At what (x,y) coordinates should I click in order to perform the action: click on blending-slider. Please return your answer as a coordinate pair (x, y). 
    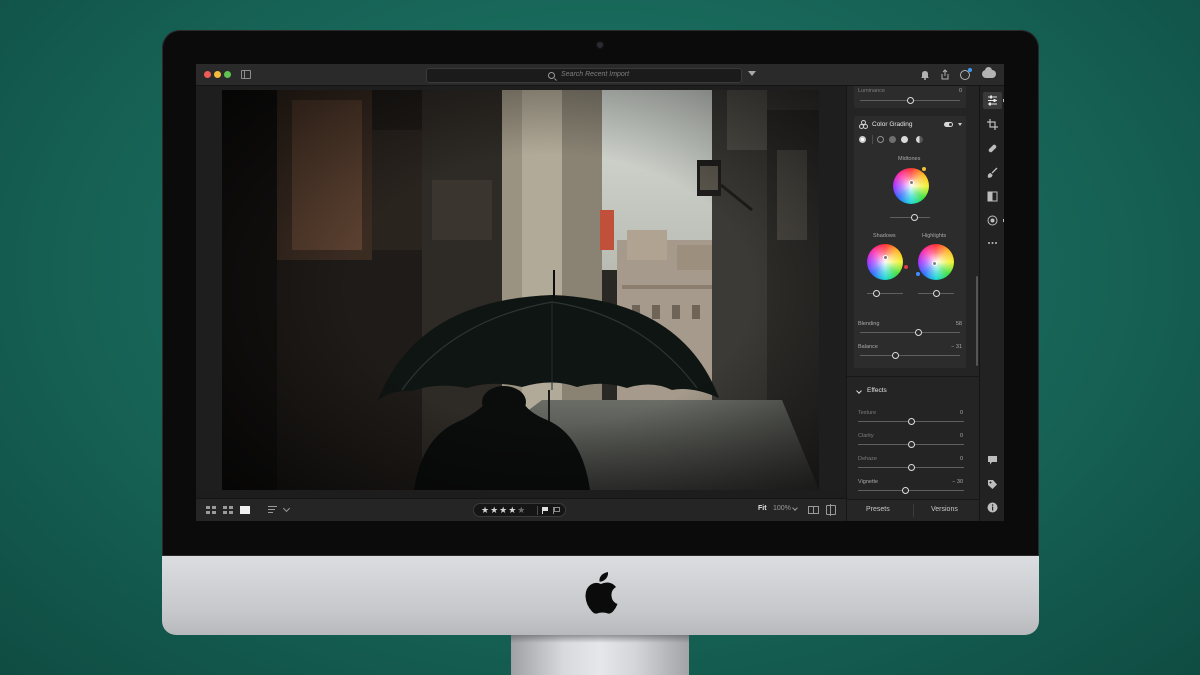
    Looking at the image, I should click on (910, 332).